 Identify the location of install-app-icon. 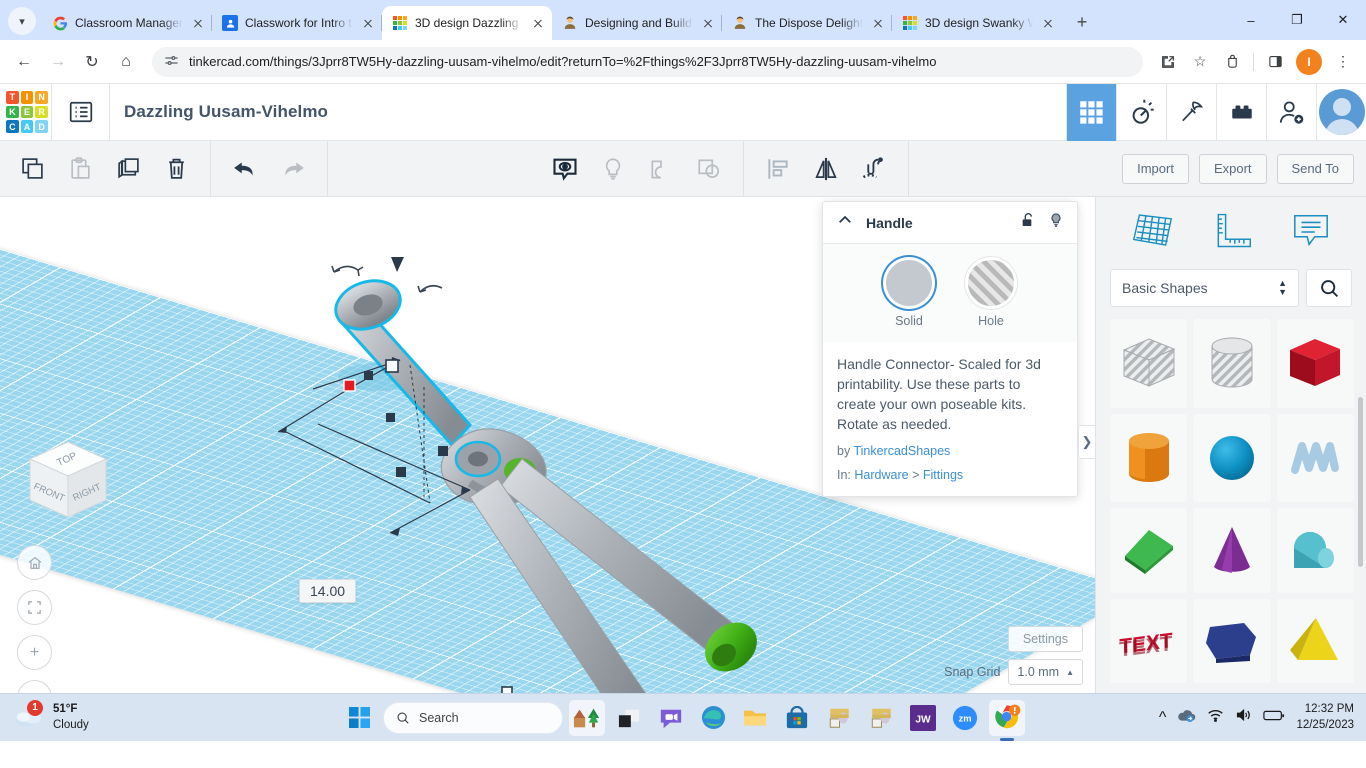
(1168, 62).